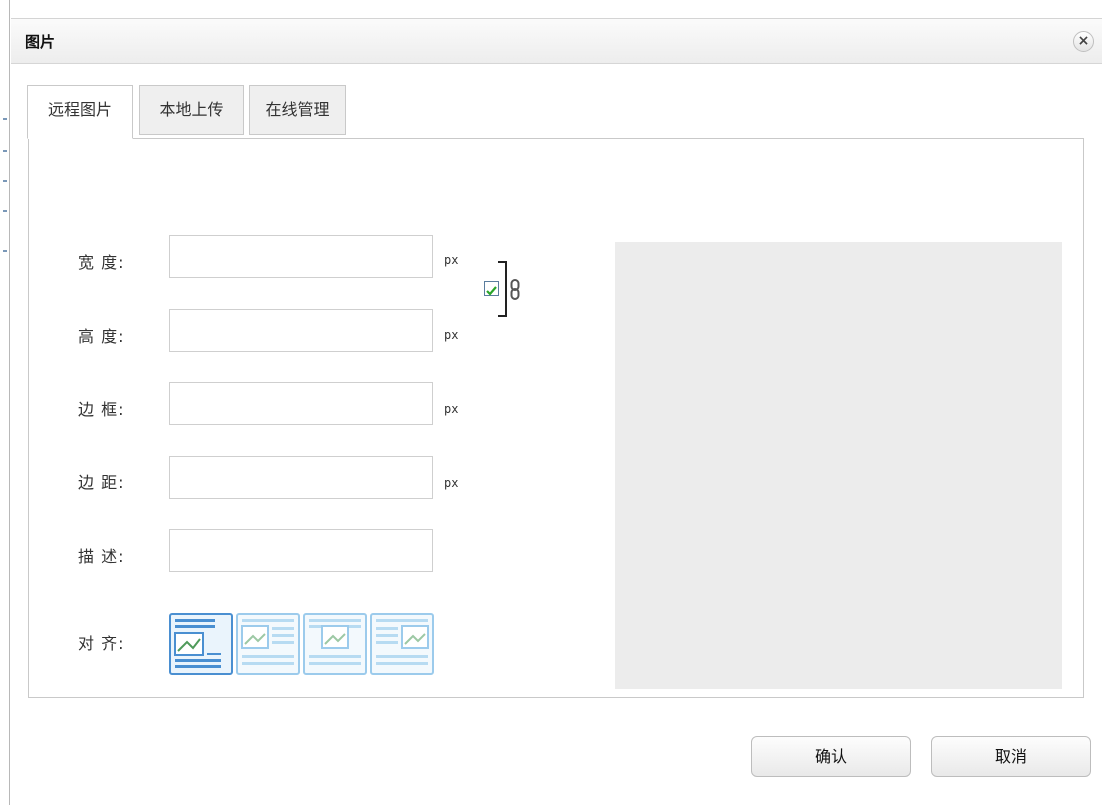 The height and width of the screenshot is (805, 1102). I want to click on dialog-titlebar: 图片 ×, so click(556, 41).